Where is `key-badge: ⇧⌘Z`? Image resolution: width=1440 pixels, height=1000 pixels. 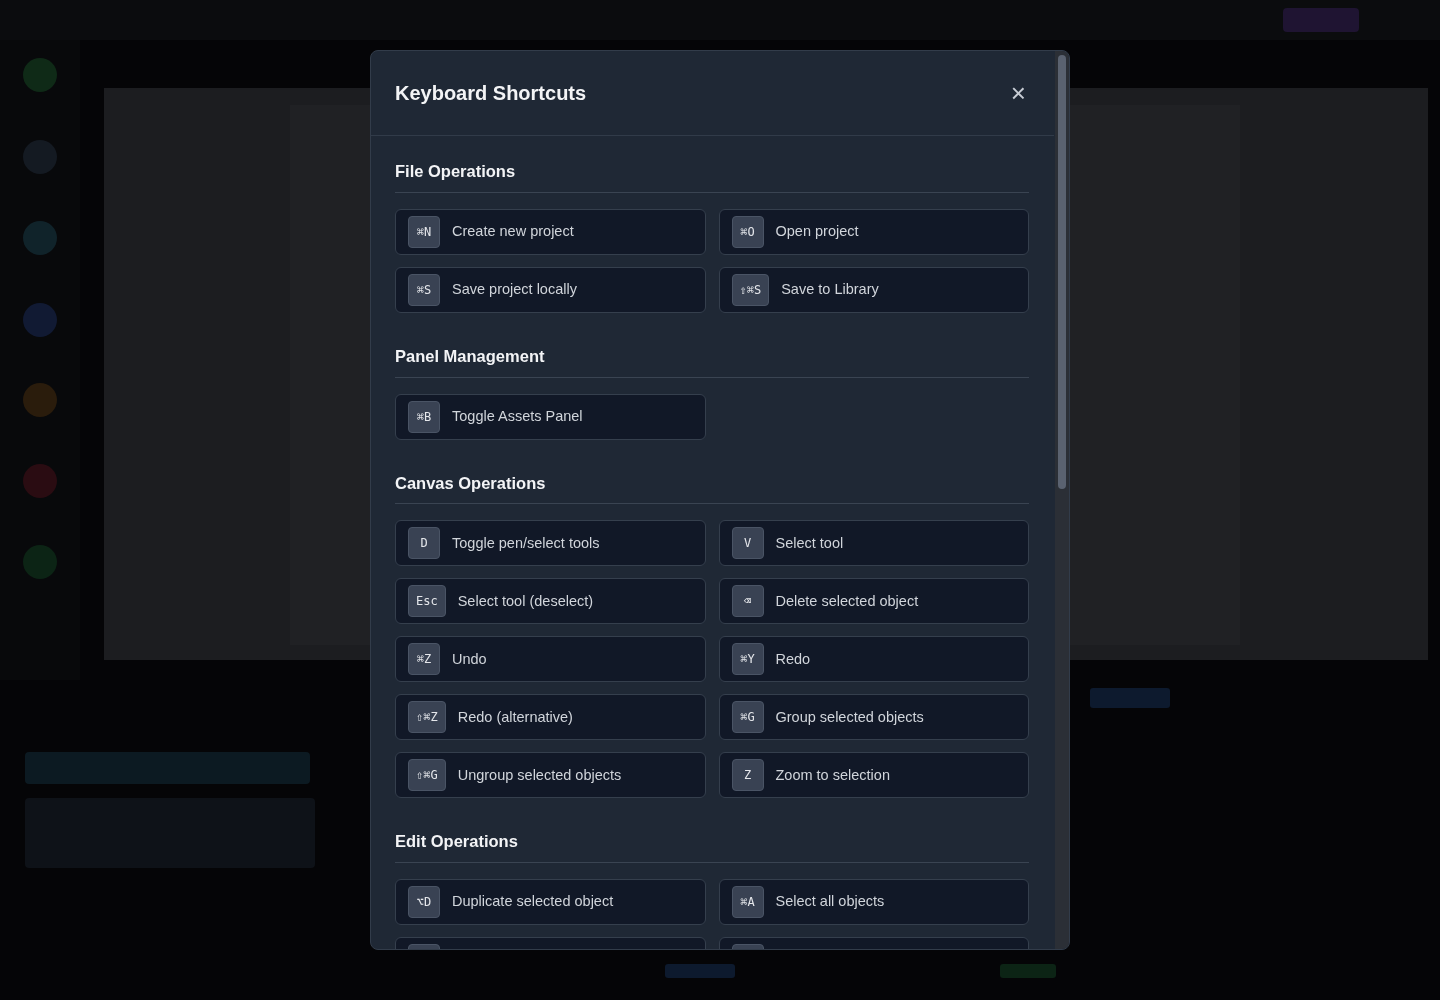 key-badge: ⇧⌘Z is located at coordinates (427, 717).